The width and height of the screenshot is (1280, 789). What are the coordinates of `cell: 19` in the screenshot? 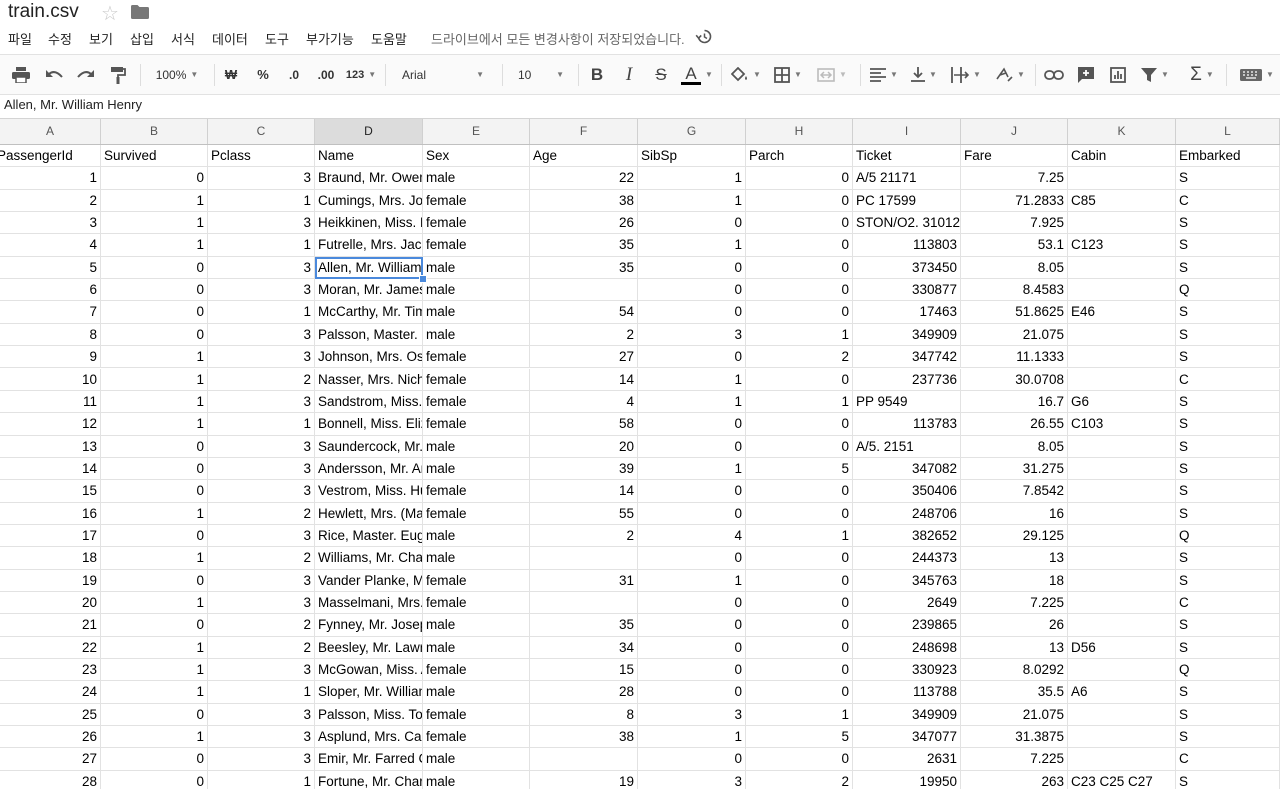 It's located at (50, 580).